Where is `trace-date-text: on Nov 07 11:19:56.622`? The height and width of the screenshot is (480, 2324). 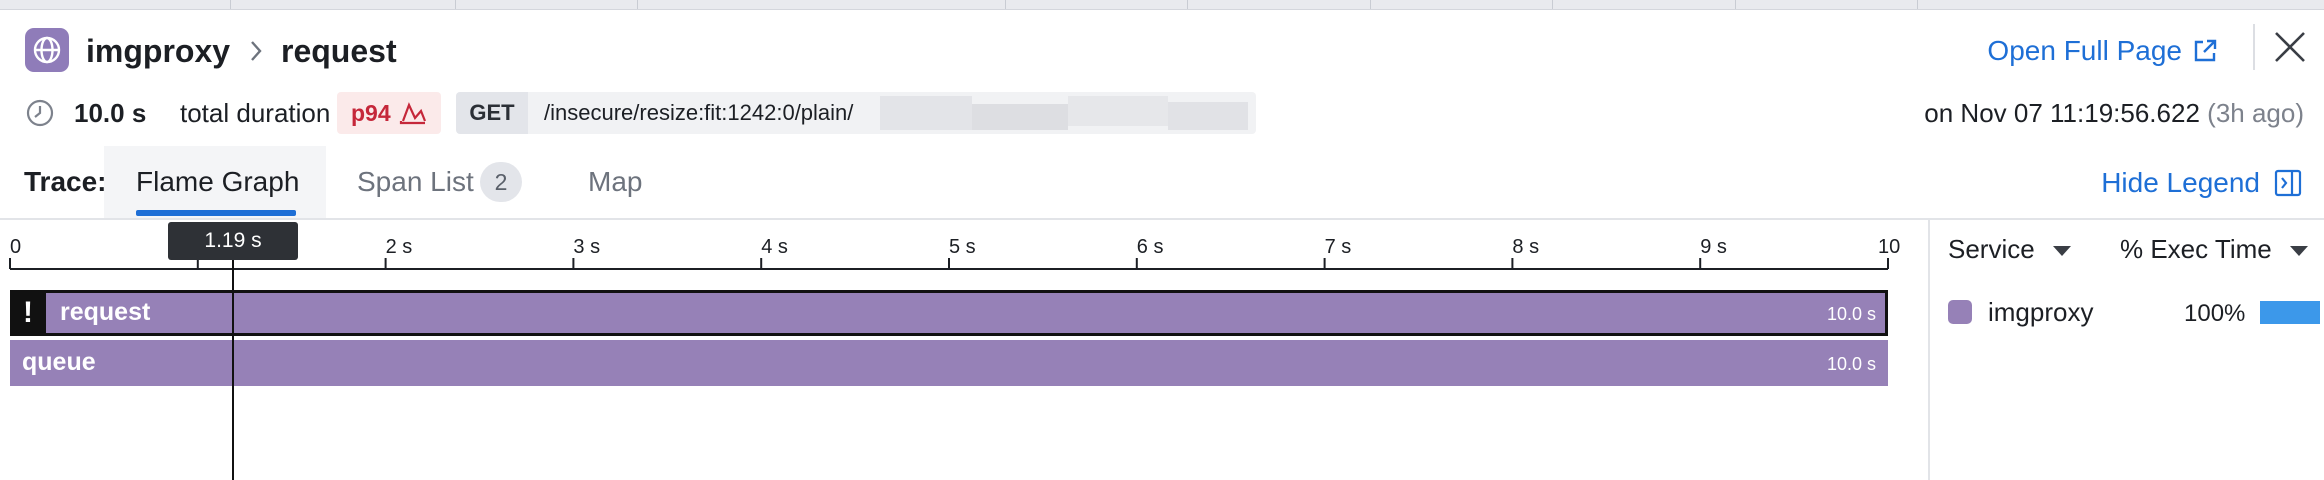 trace-date-text: on Nov 07 11:19:56.622 is located at coordinates (2062, 113).